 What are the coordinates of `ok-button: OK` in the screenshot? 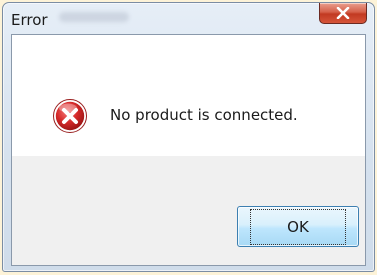 It's located at (298, 226).